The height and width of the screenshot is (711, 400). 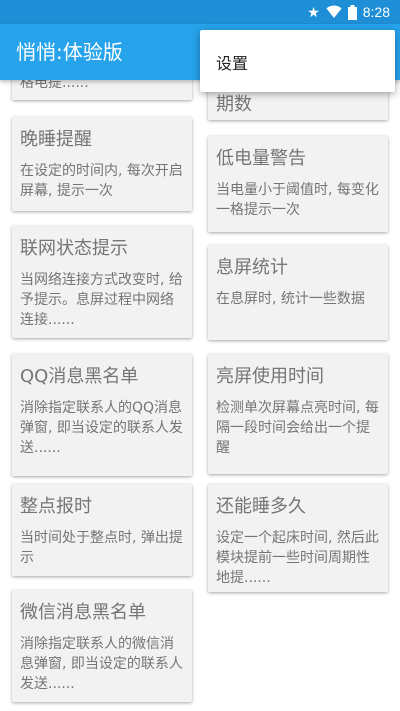 I want to click on status-time: 8:28, so click(x=376, y=12).